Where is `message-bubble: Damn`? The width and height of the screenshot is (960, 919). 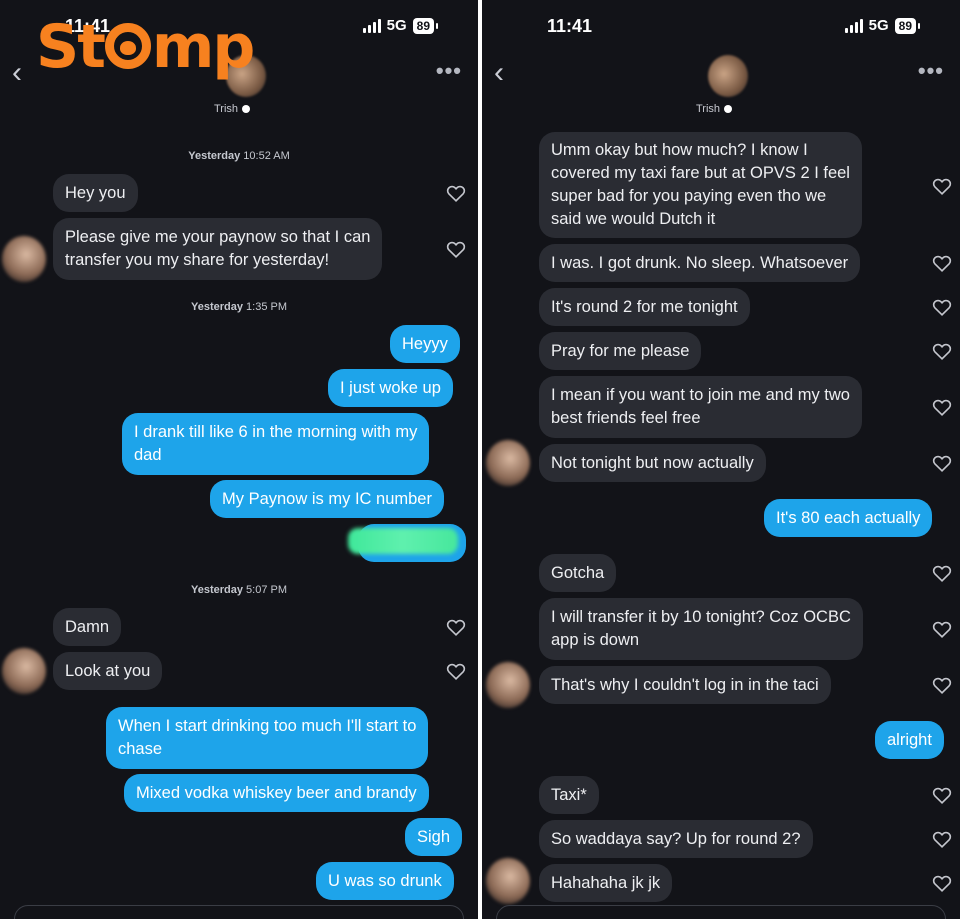
message-bubble: Damn is located at coordinates (87, 627).